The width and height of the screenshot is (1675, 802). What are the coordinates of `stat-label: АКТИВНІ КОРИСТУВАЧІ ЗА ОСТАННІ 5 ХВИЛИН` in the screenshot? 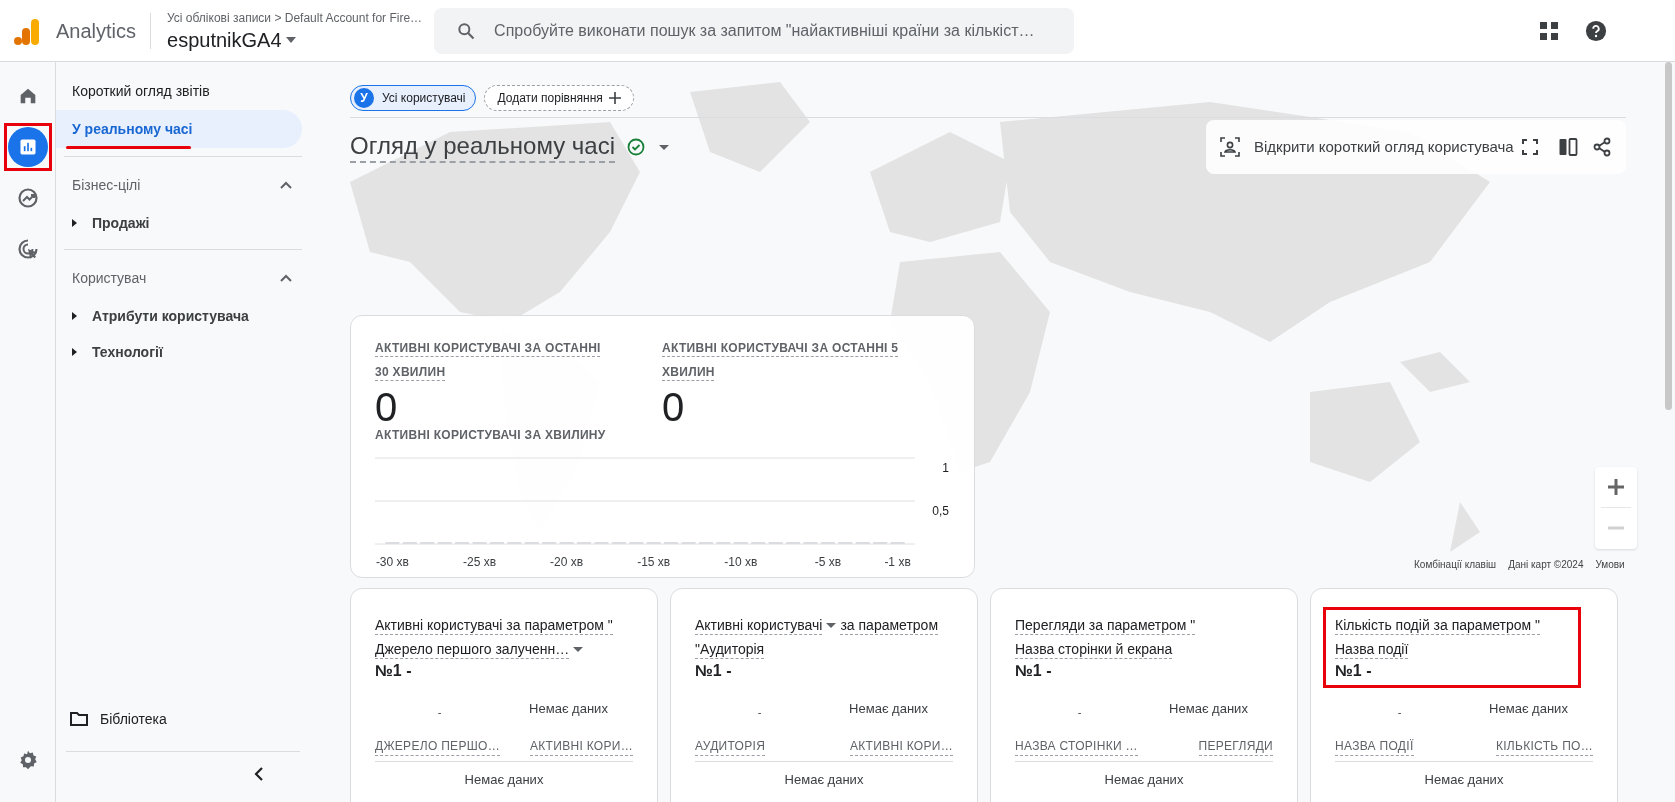 It's located at (781, 360).